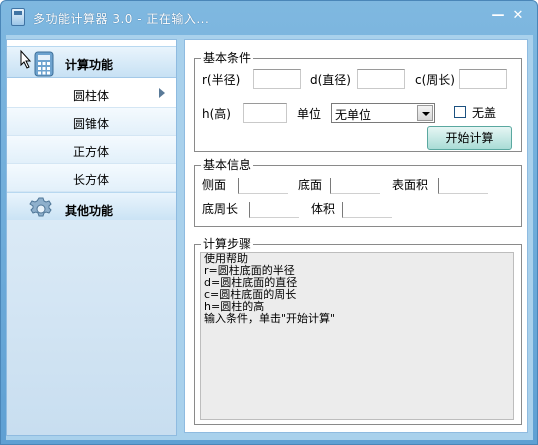 This screenshot has width=538, height=445. I want to click on volume-value, so click(367, 210).